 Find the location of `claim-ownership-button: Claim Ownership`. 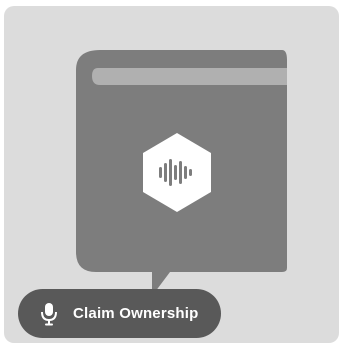

claim-ownership-button: Claim Ownership is located at coordinates (119, 313).